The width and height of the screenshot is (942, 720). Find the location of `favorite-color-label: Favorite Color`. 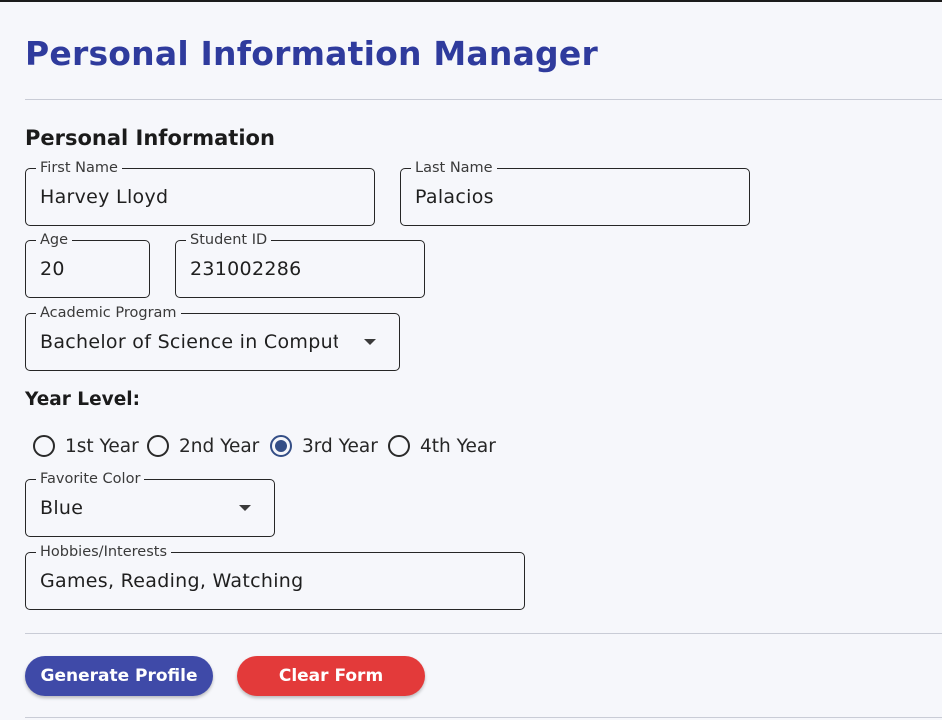

favorite-color-label: Favorite Color is located at coordinates (90, 479).